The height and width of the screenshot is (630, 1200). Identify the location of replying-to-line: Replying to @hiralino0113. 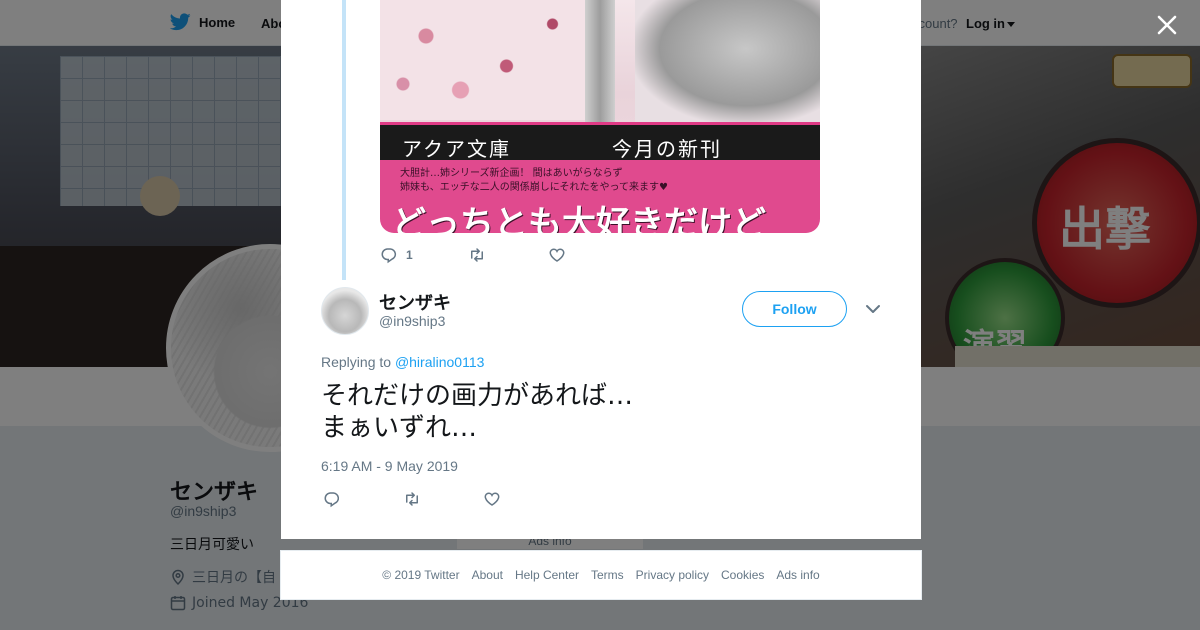
(402, 362).